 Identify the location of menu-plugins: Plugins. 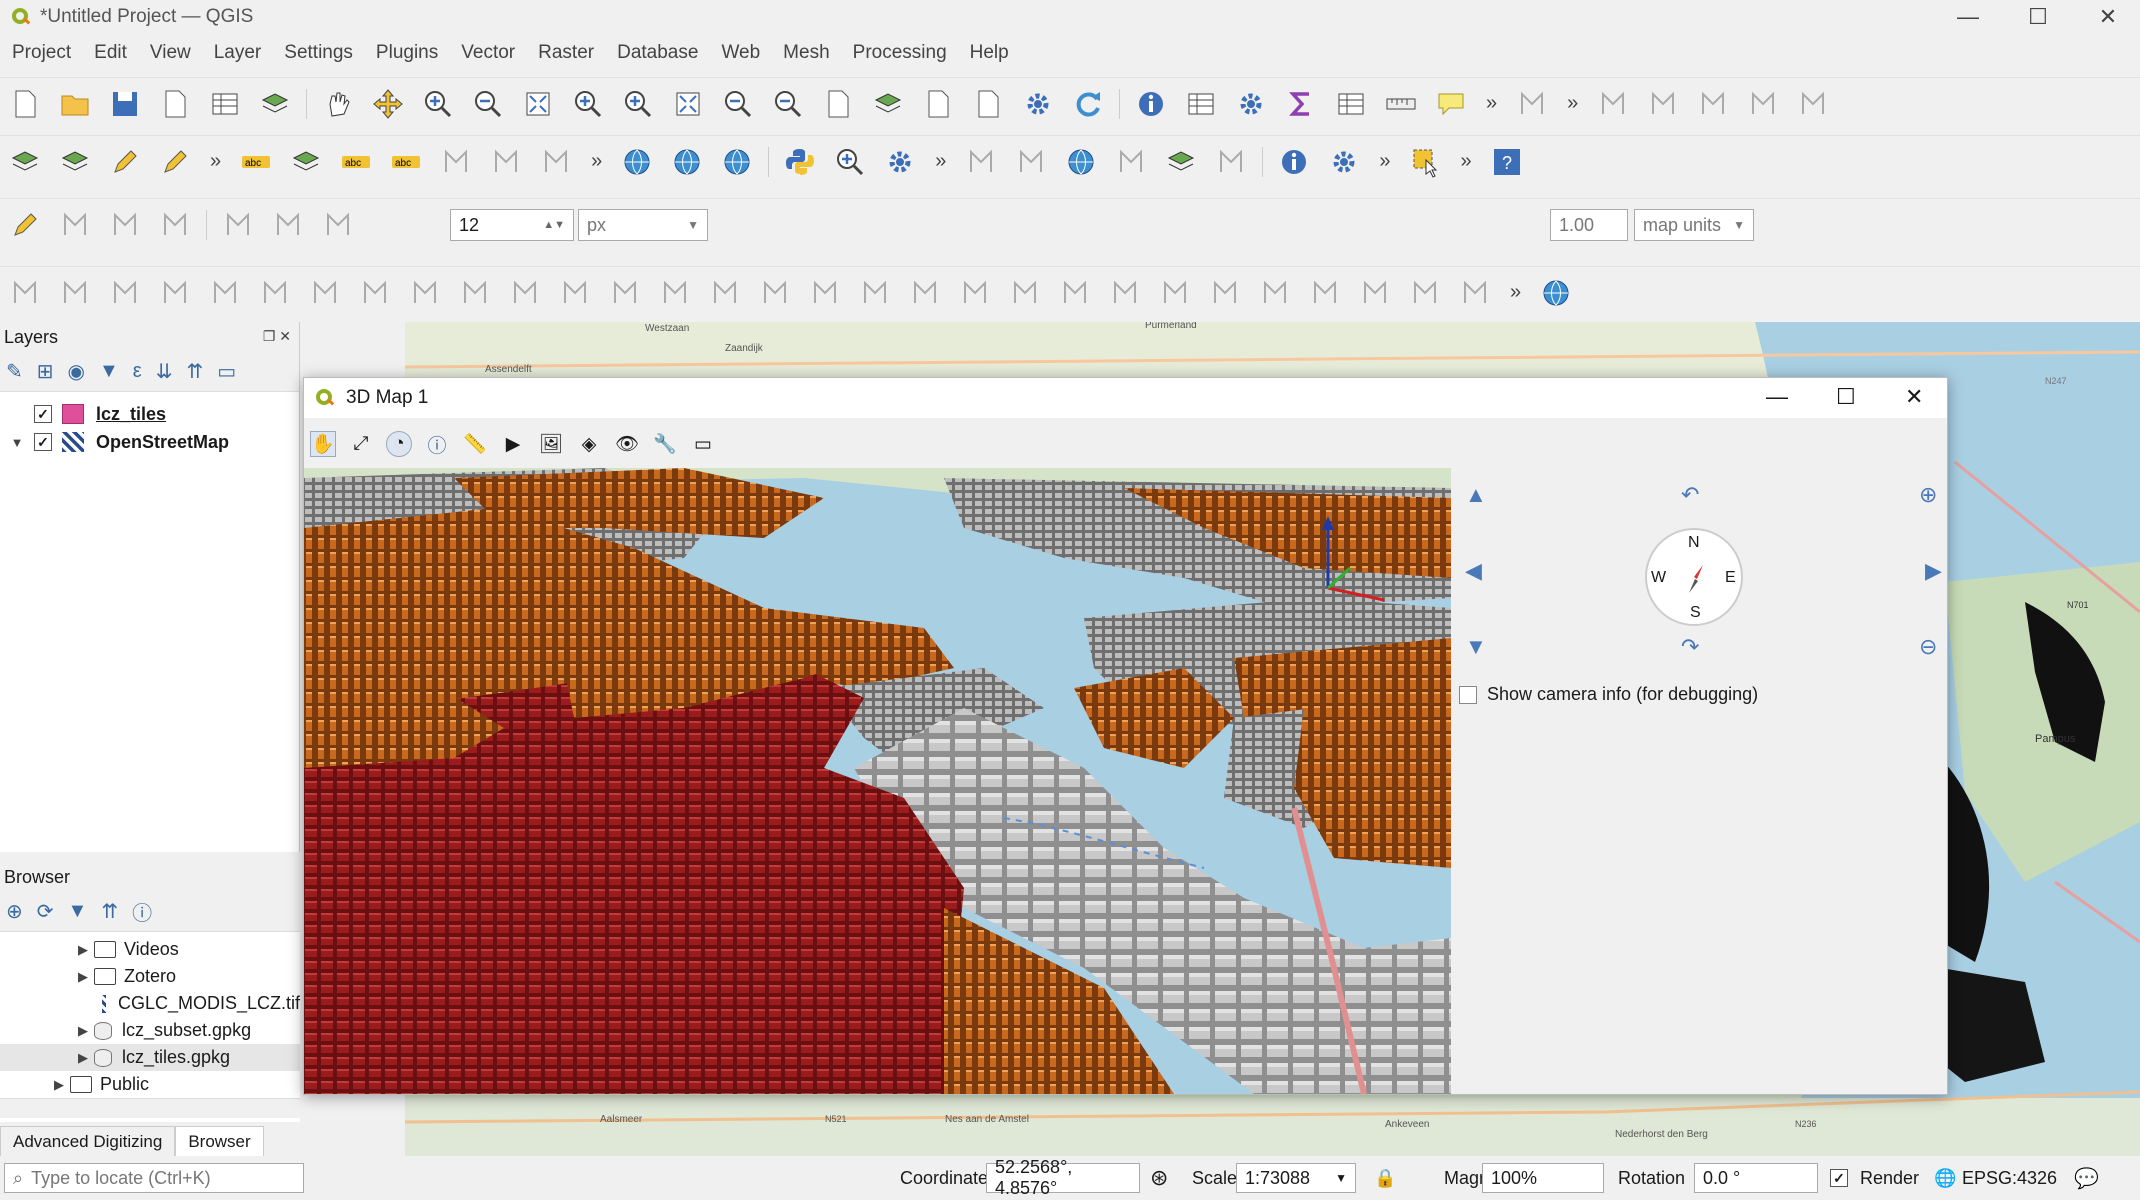
(406, 53).